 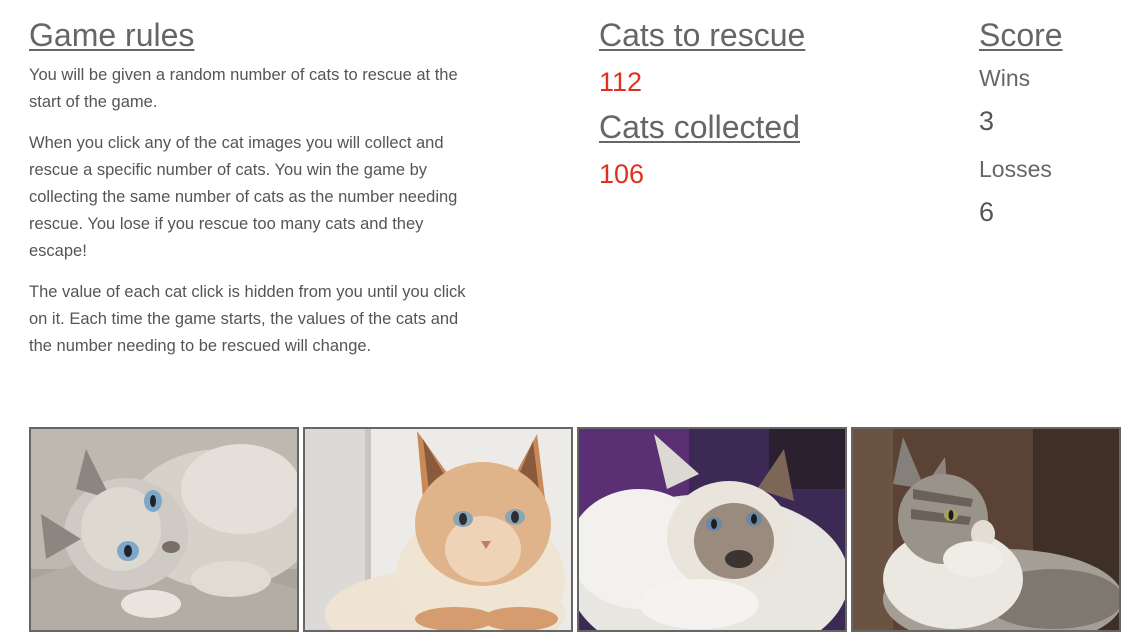 I want to click on cats-to-rescue-heading: Cats to rescue, so click(x=702, y=35).